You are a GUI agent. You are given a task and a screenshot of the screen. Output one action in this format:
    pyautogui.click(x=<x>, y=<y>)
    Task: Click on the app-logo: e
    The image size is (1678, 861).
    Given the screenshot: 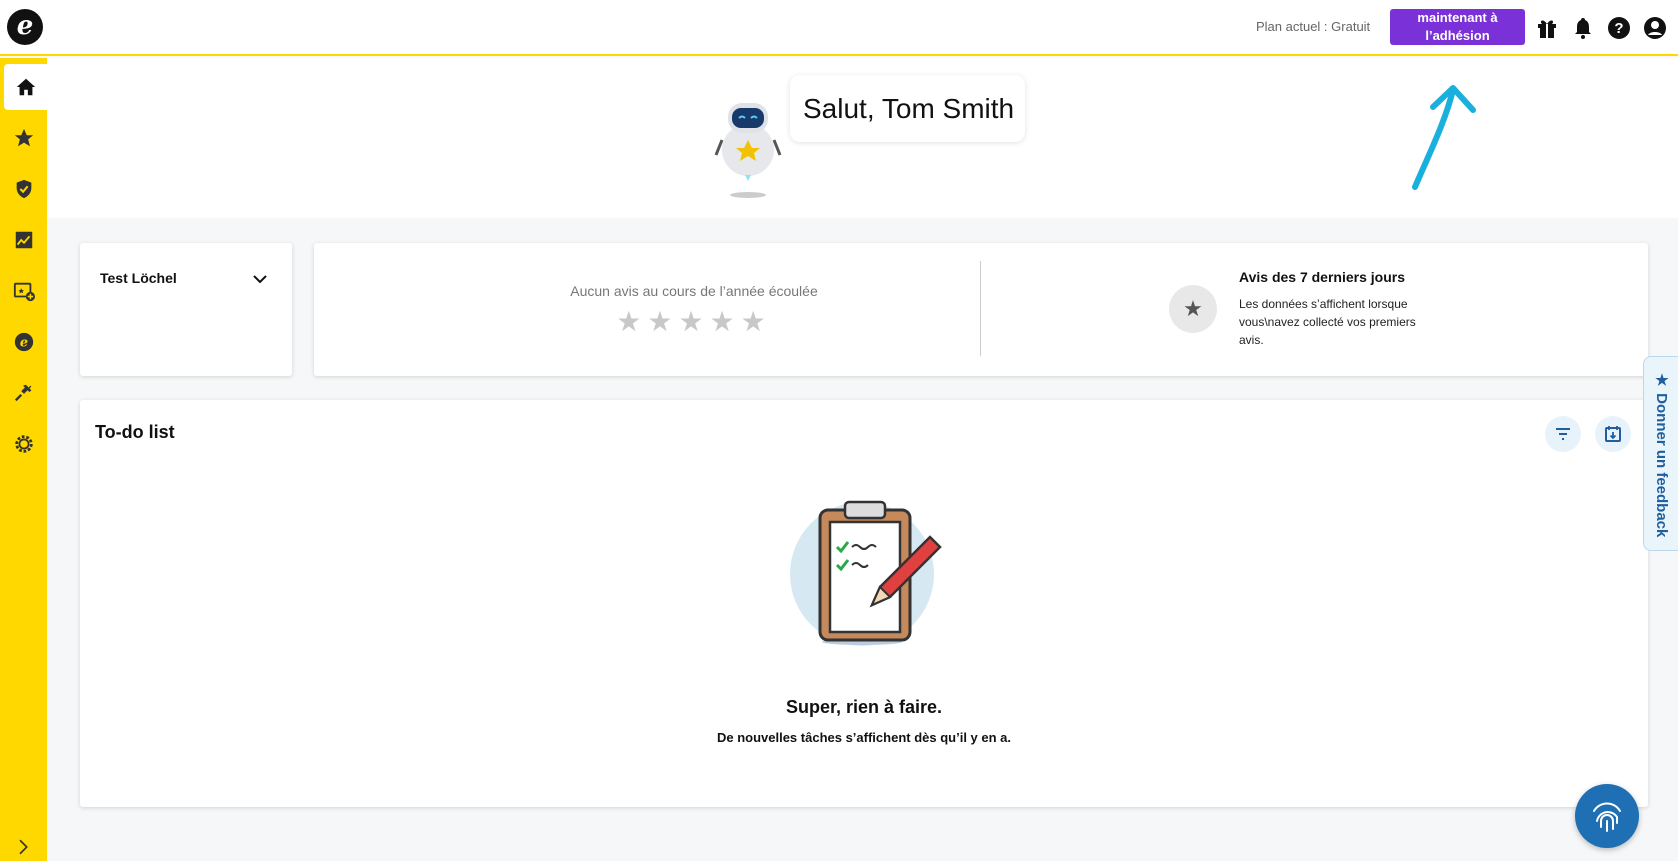 What is the action you would take?
    pyautogui.click(x=25, y=27)
    